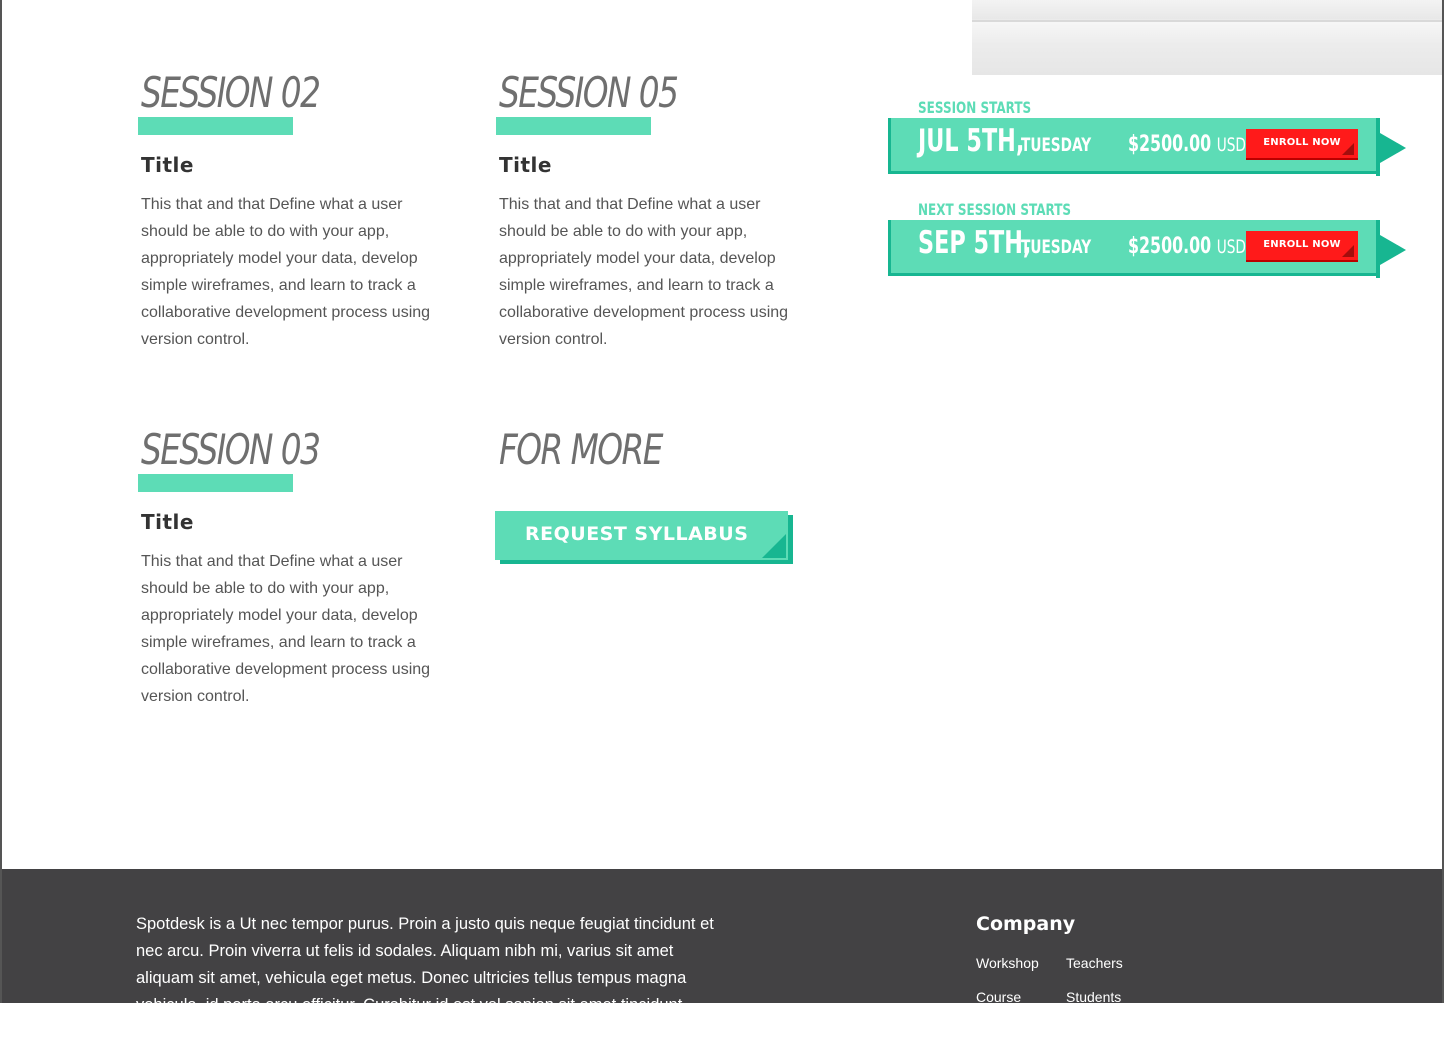  What do you see at coordinates (581, 449) in the screenshot?
I see `for-more-heading: FOR MORE` at bounding box center [581, 449].